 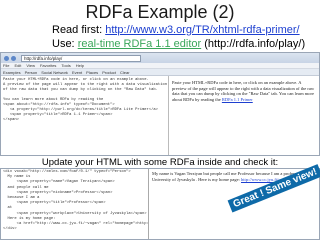 What do you see at coordinates (54, 72) in the screenshot?
I see `tab-social-network: Social Network` at bounding box center [54, 72].